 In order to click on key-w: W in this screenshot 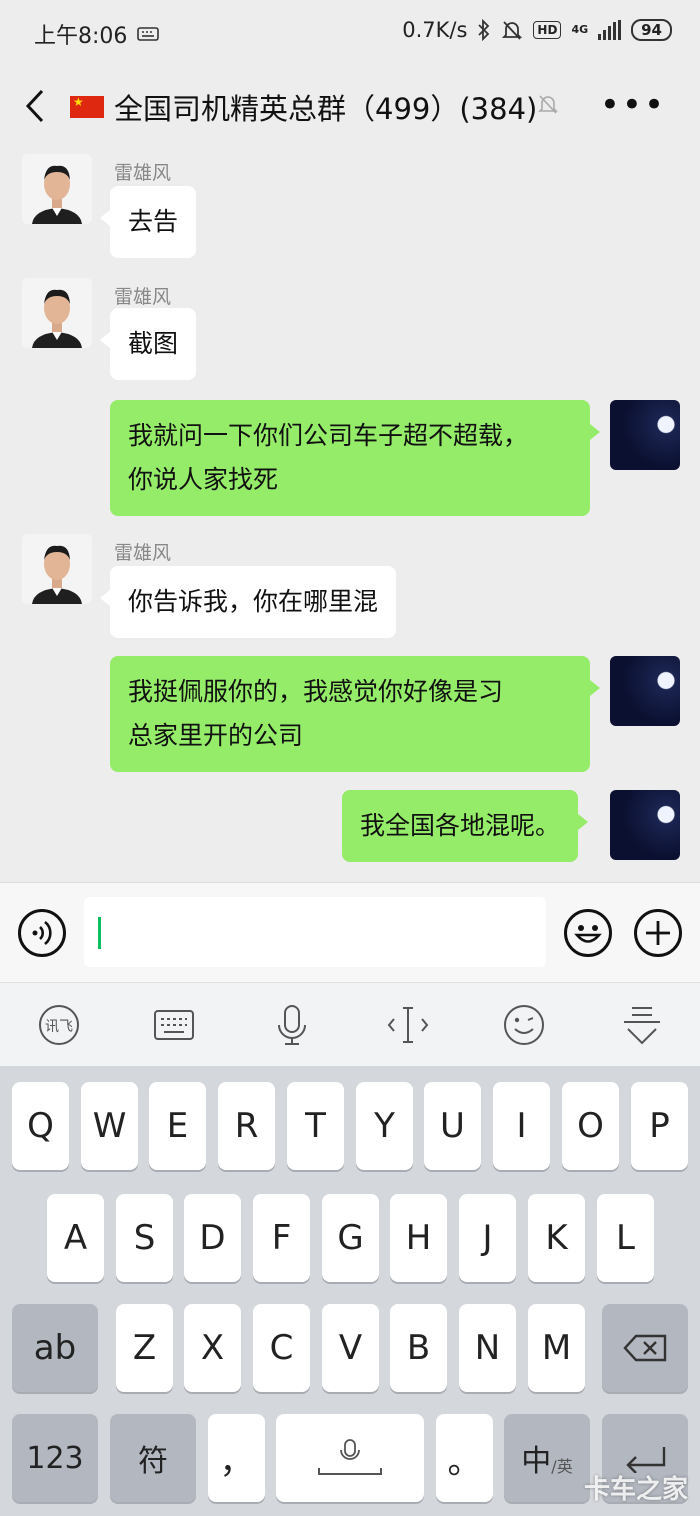, I will do `click(109, 1126)`.